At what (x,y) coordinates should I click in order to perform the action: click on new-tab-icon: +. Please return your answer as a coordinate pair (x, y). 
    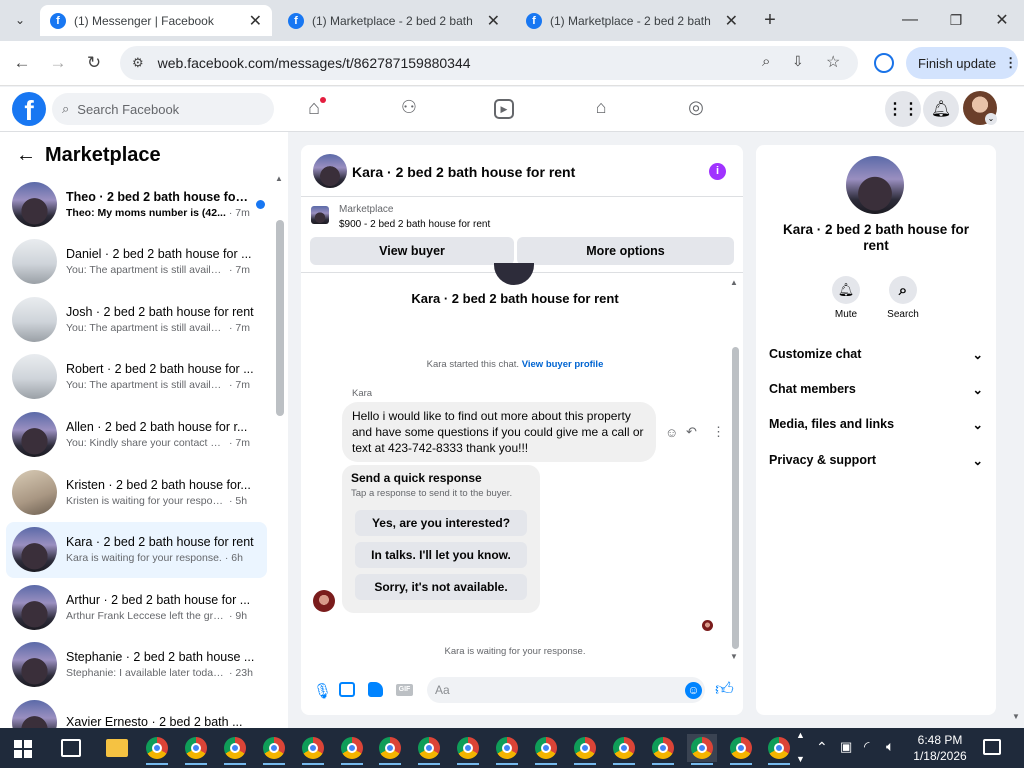
    Looking at the image, I should click on (770, 20).